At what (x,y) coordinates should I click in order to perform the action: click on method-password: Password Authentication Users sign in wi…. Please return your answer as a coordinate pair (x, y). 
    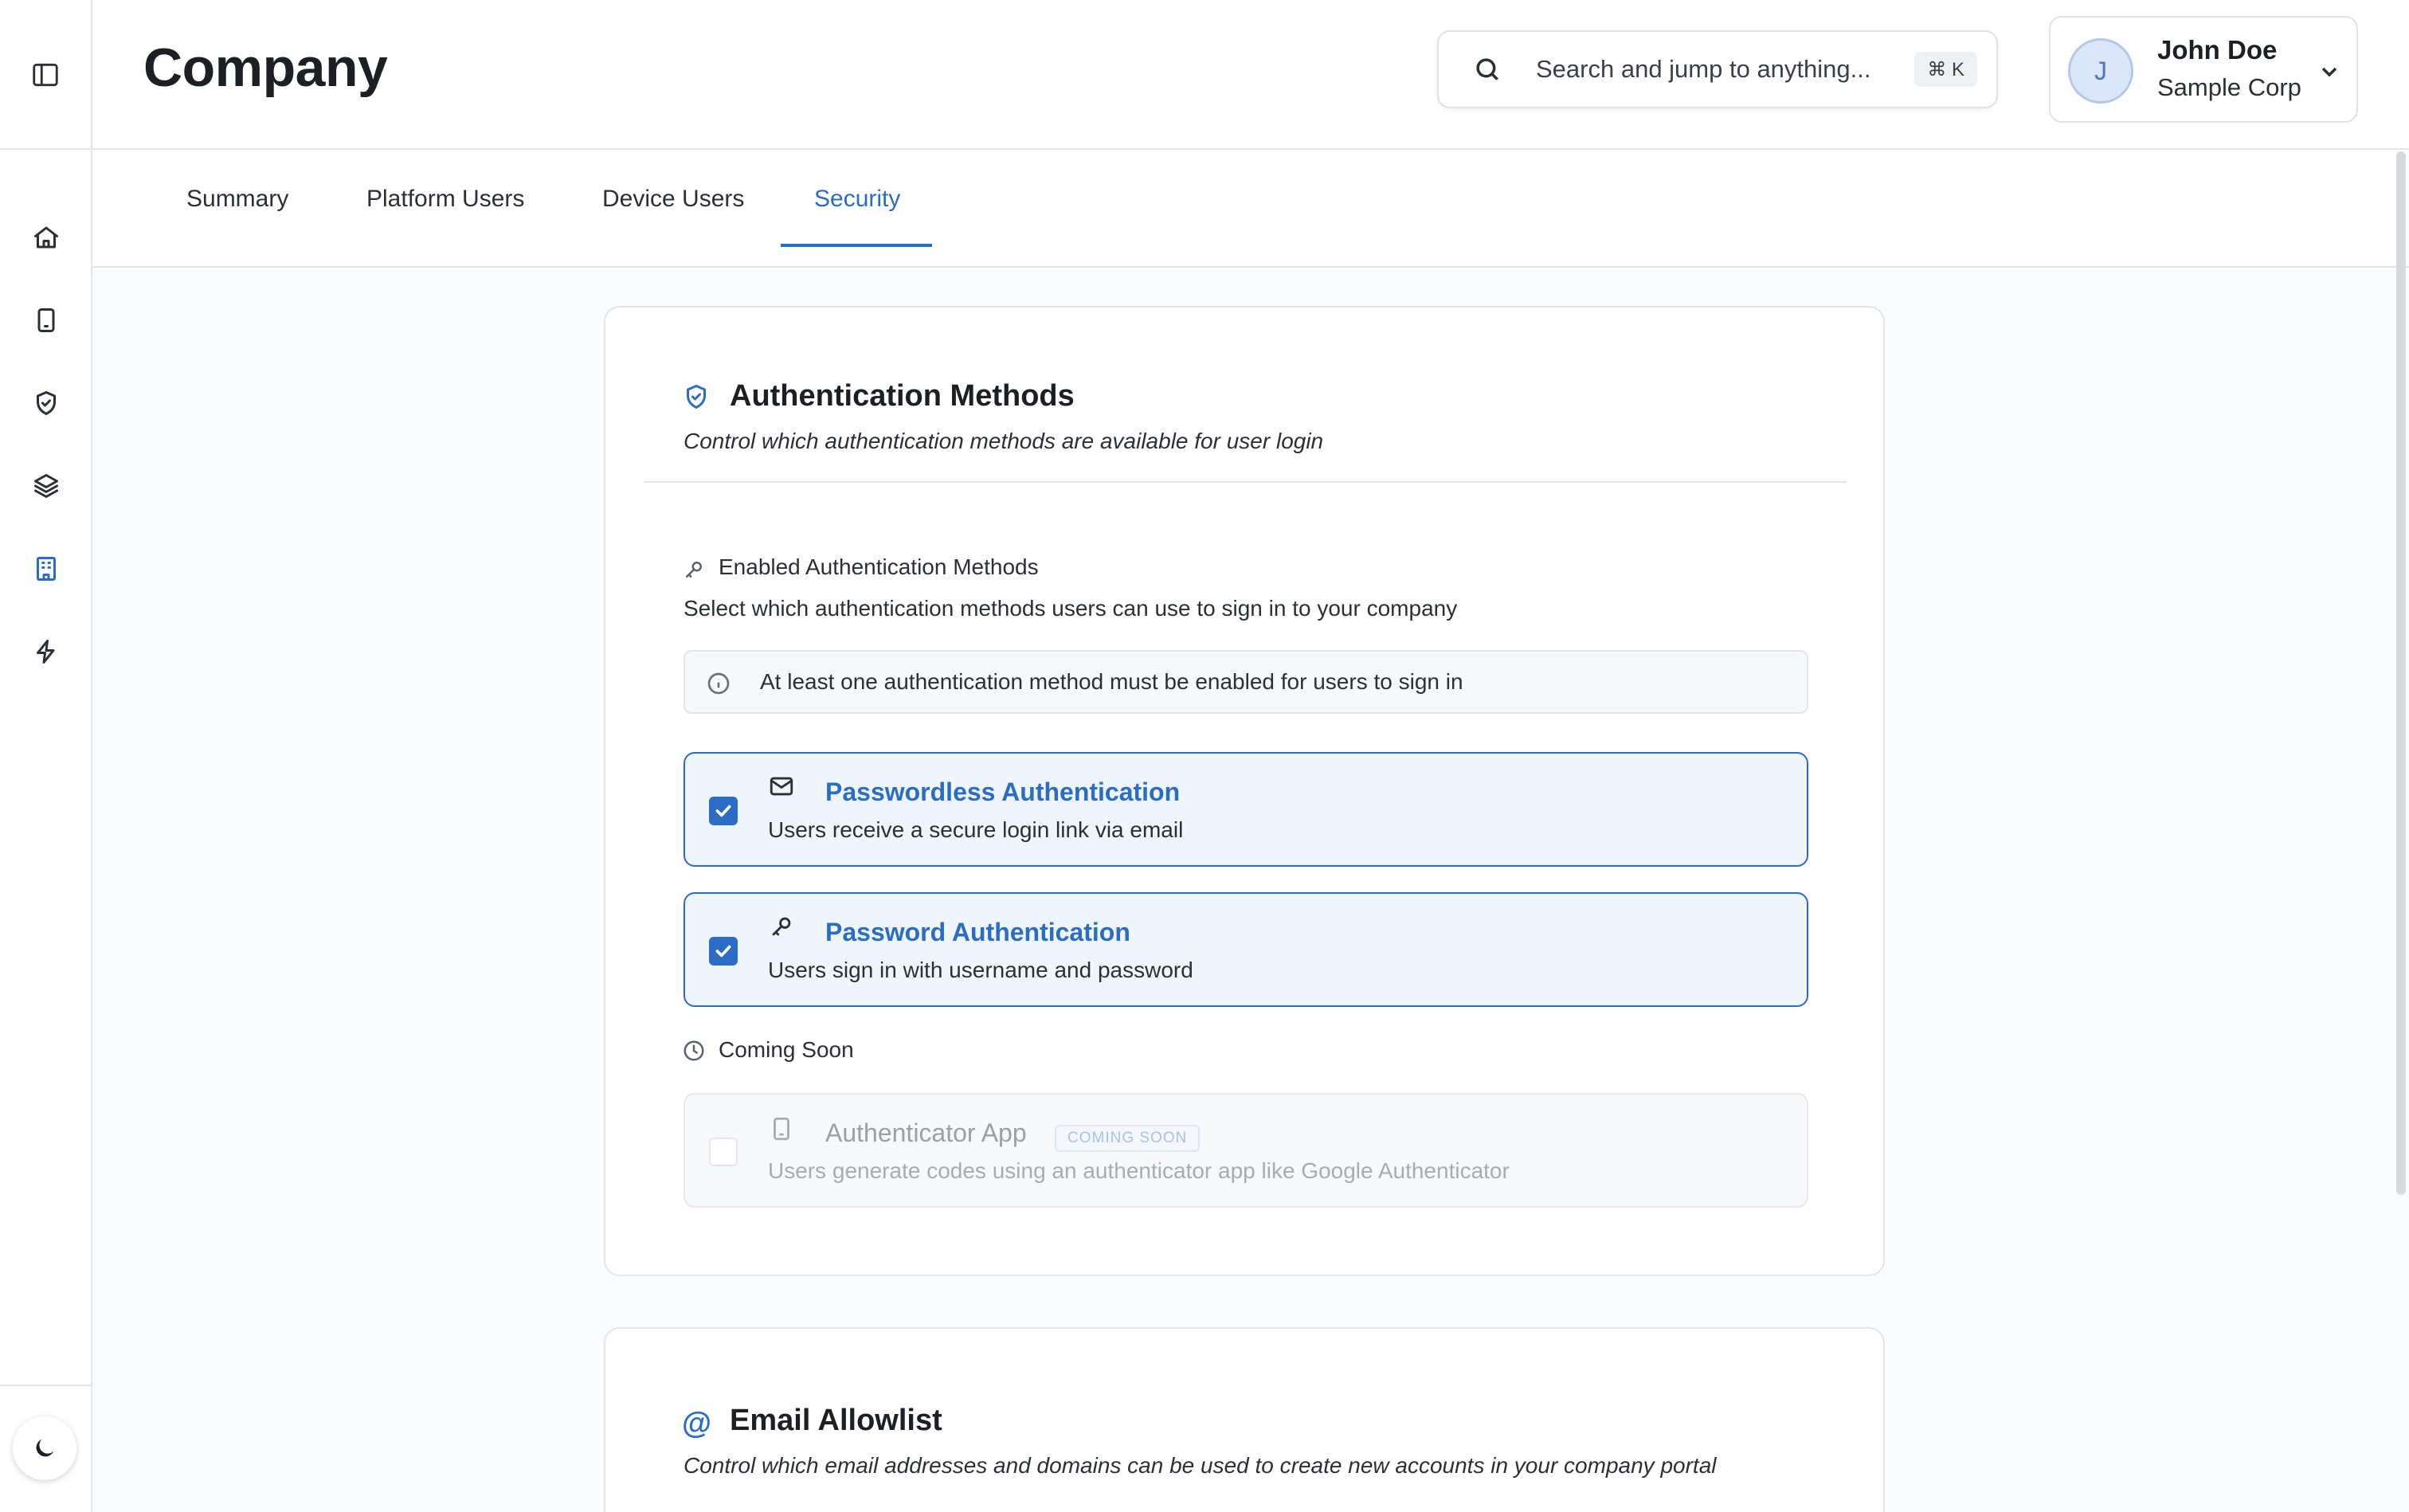
    Looking at the image, I should click on (1246, 950).